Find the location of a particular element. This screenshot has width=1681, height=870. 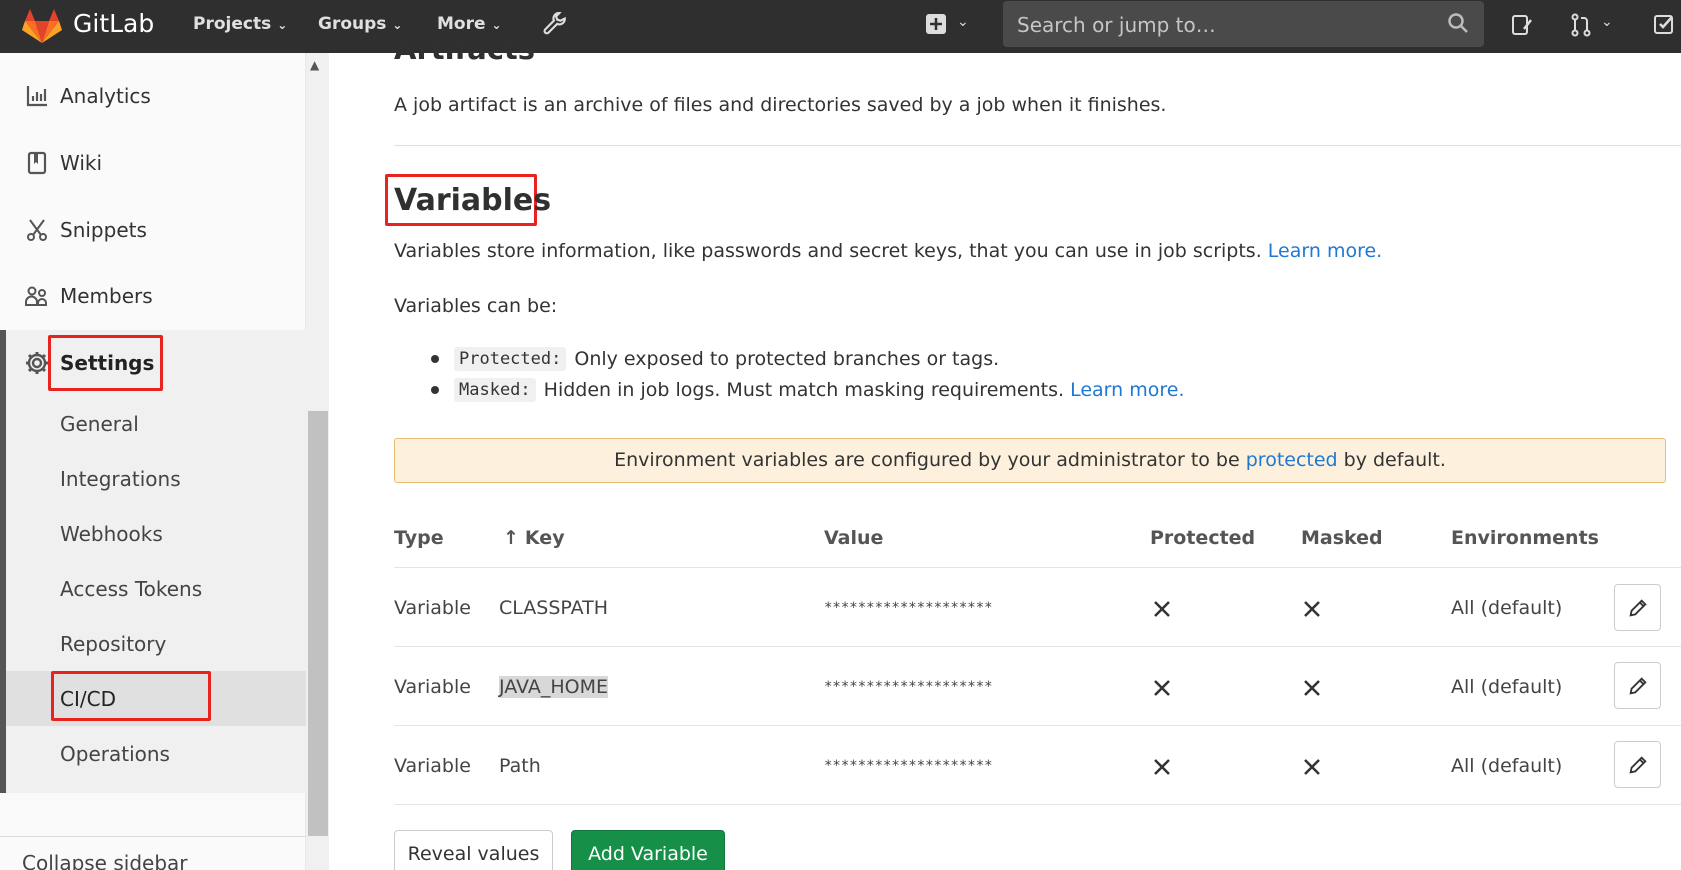

wrench-icon is located at coordinates (555, 25).